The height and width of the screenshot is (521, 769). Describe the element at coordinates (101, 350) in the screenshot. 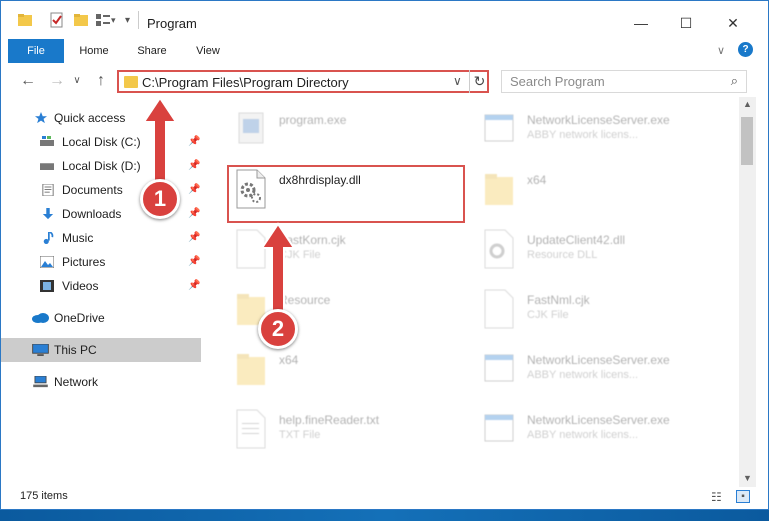

I see `sidebar-item-this-pc: This PC` at that location.